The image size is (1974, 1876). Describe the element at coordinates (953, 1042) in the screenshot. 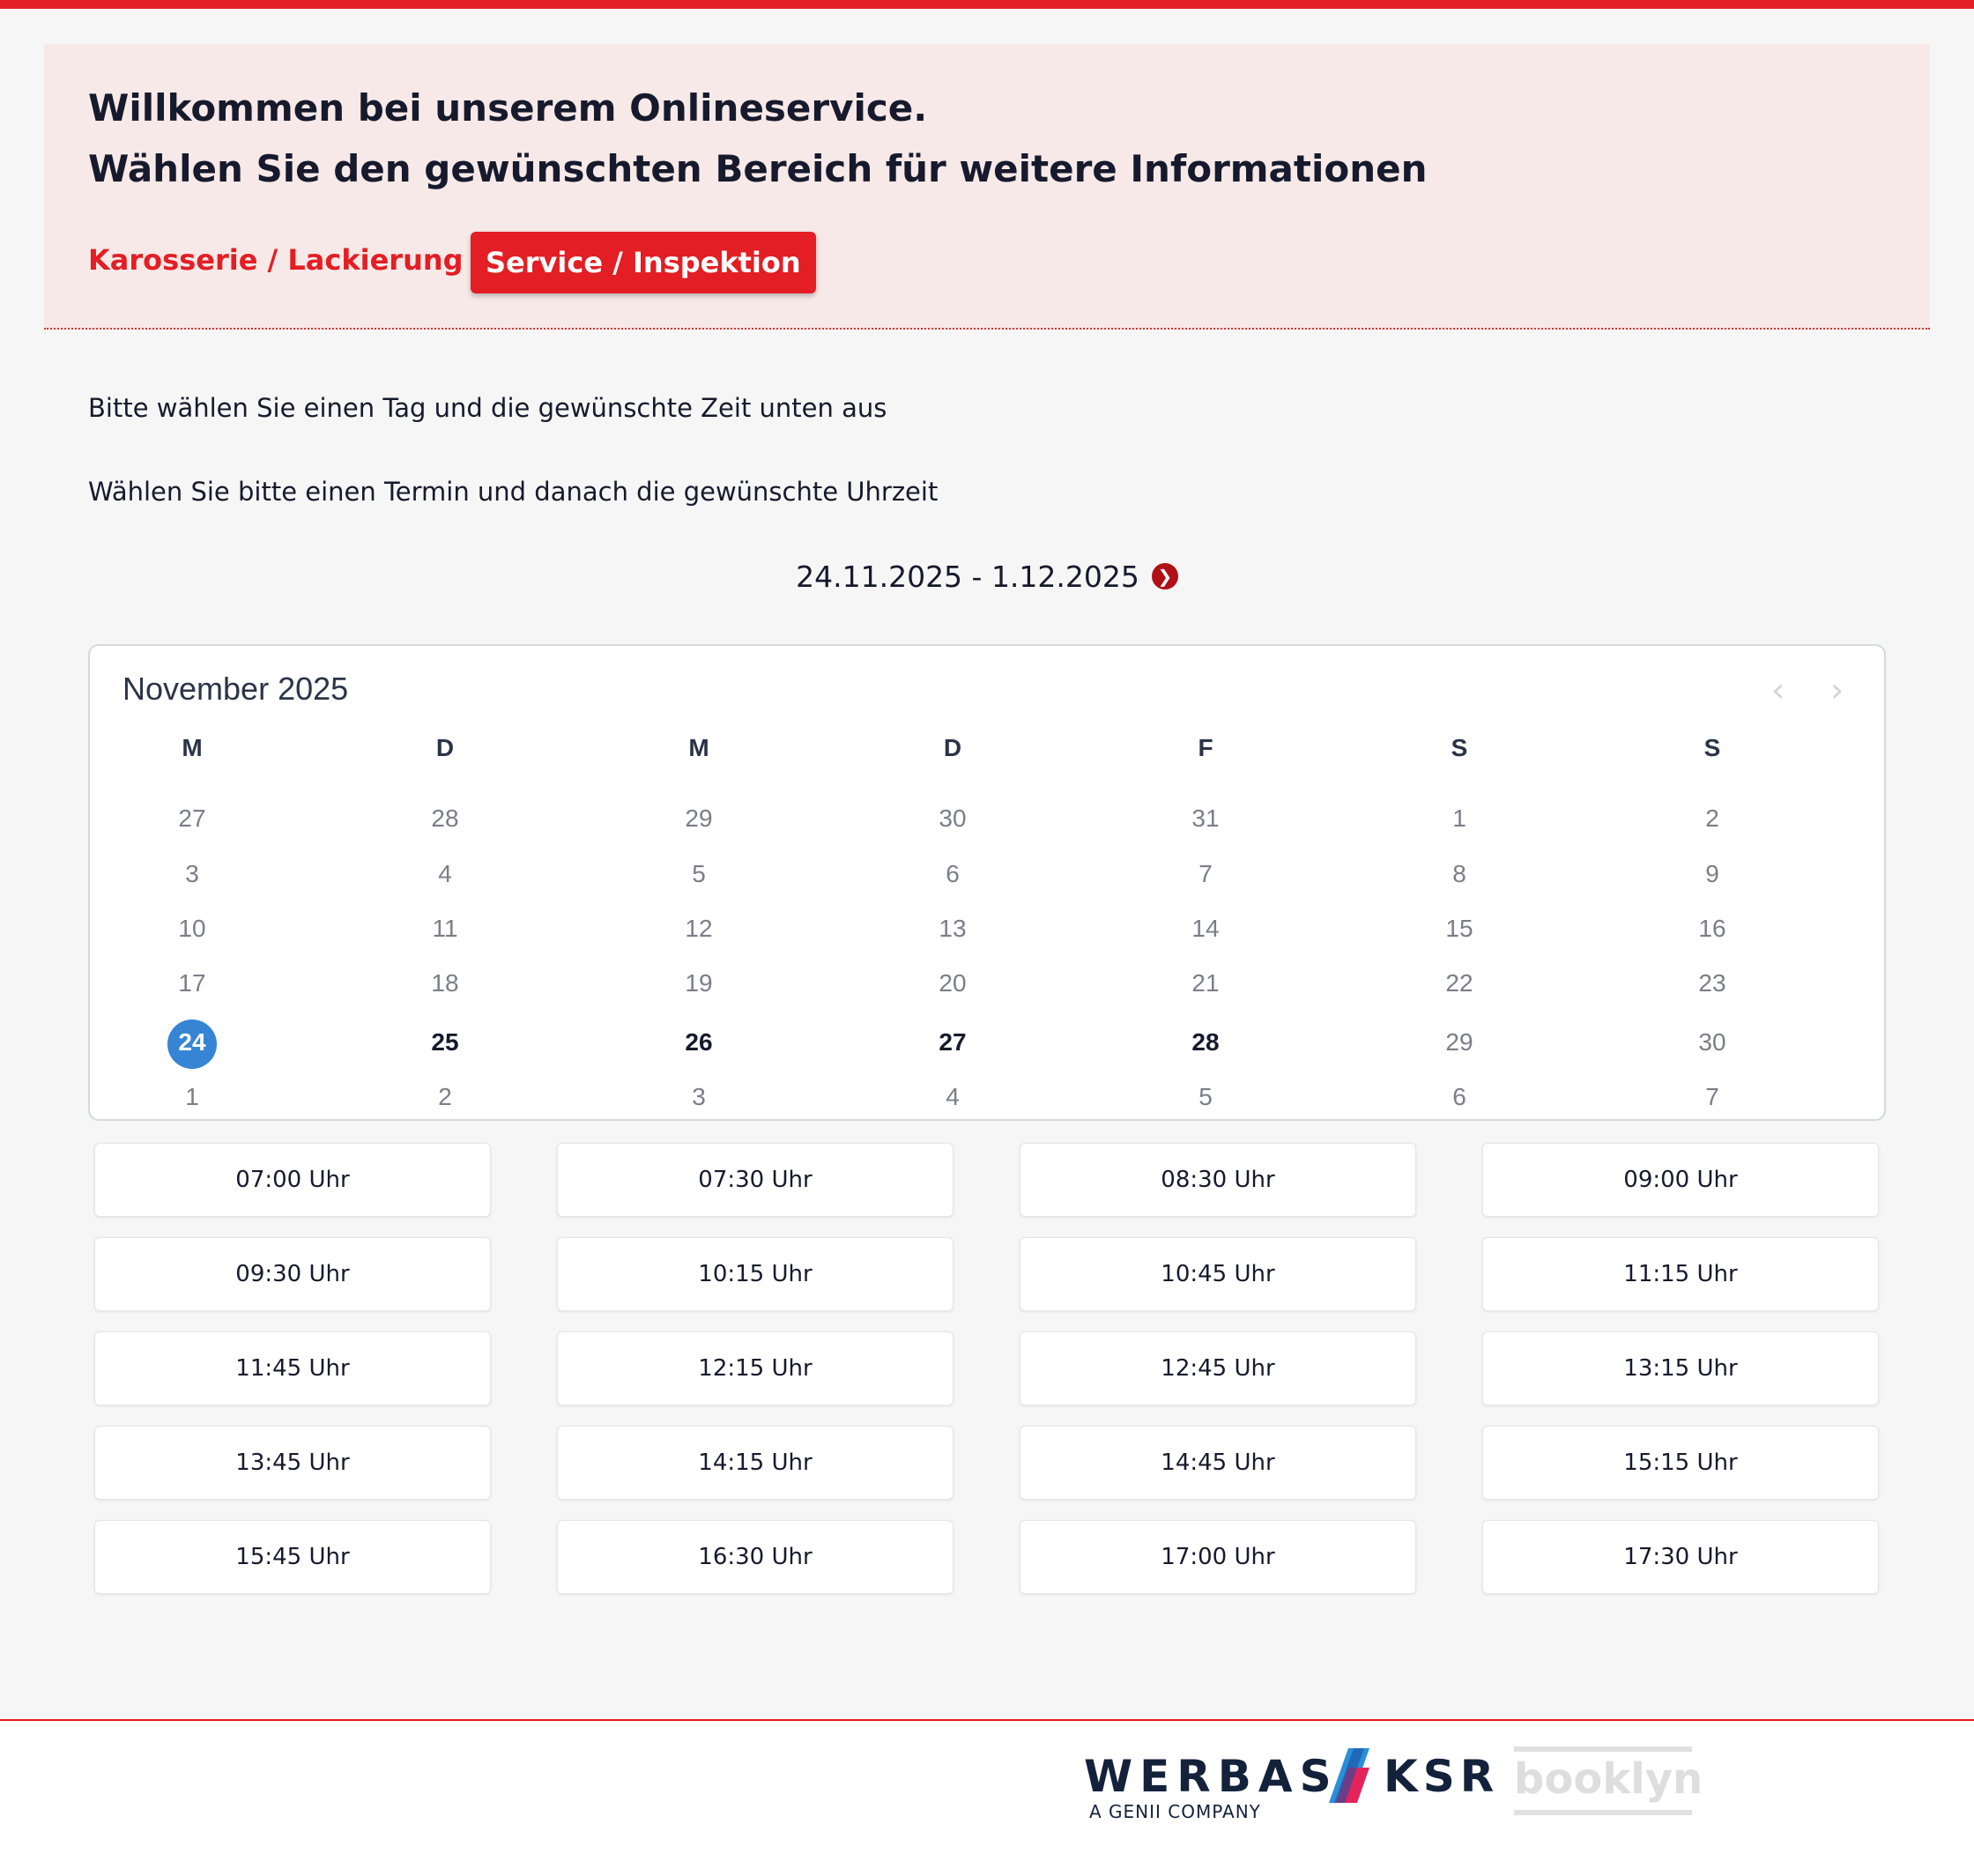

I see `calendar-day-available: 27` at that location.